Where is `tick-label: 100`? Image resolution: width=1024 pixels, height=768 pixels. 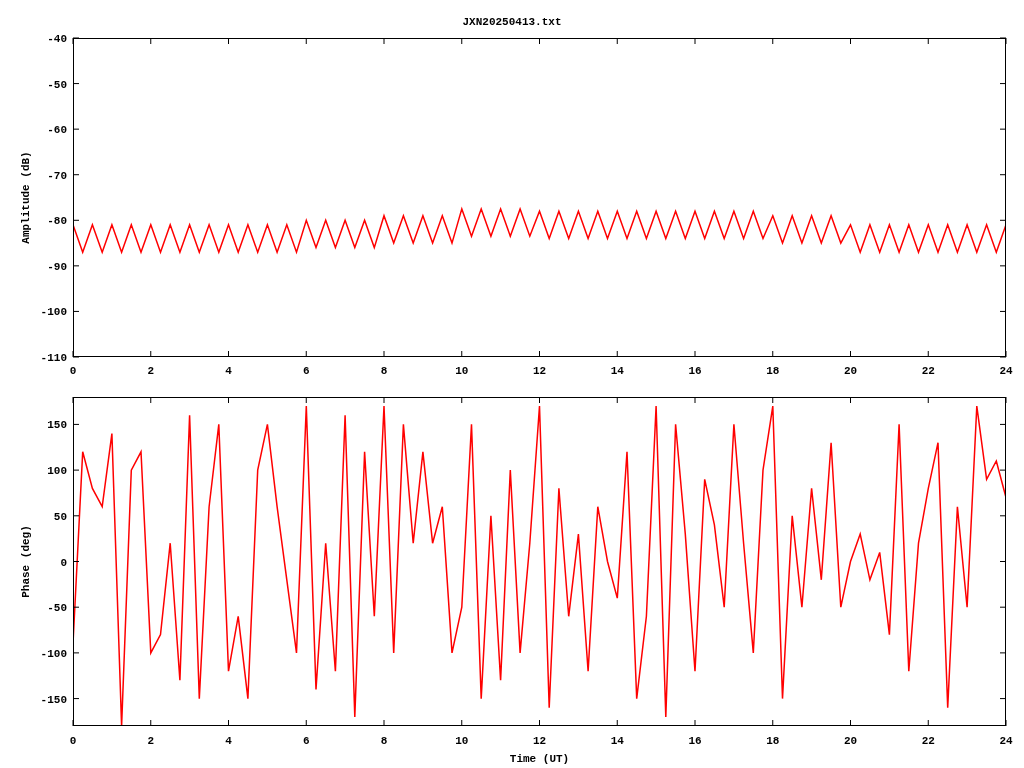
tick-label: 100 is located at coordinates (57, 471).